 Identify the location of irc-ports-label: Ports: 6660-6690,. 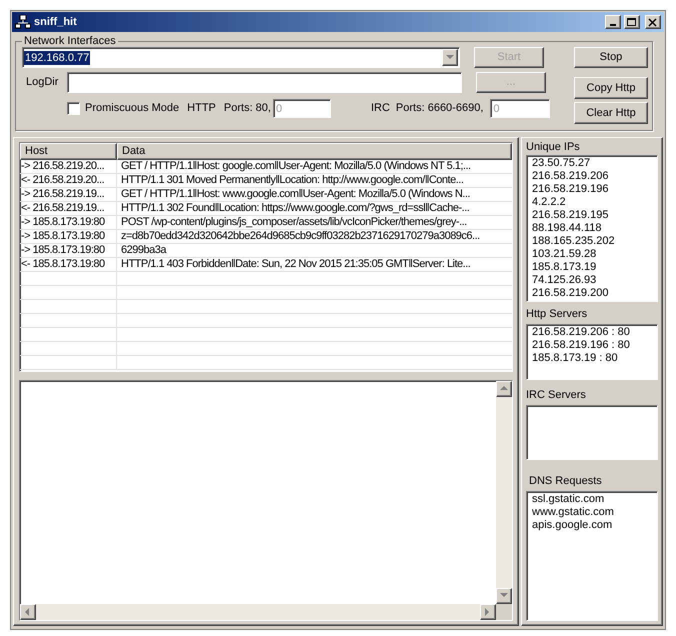
(440, 108).